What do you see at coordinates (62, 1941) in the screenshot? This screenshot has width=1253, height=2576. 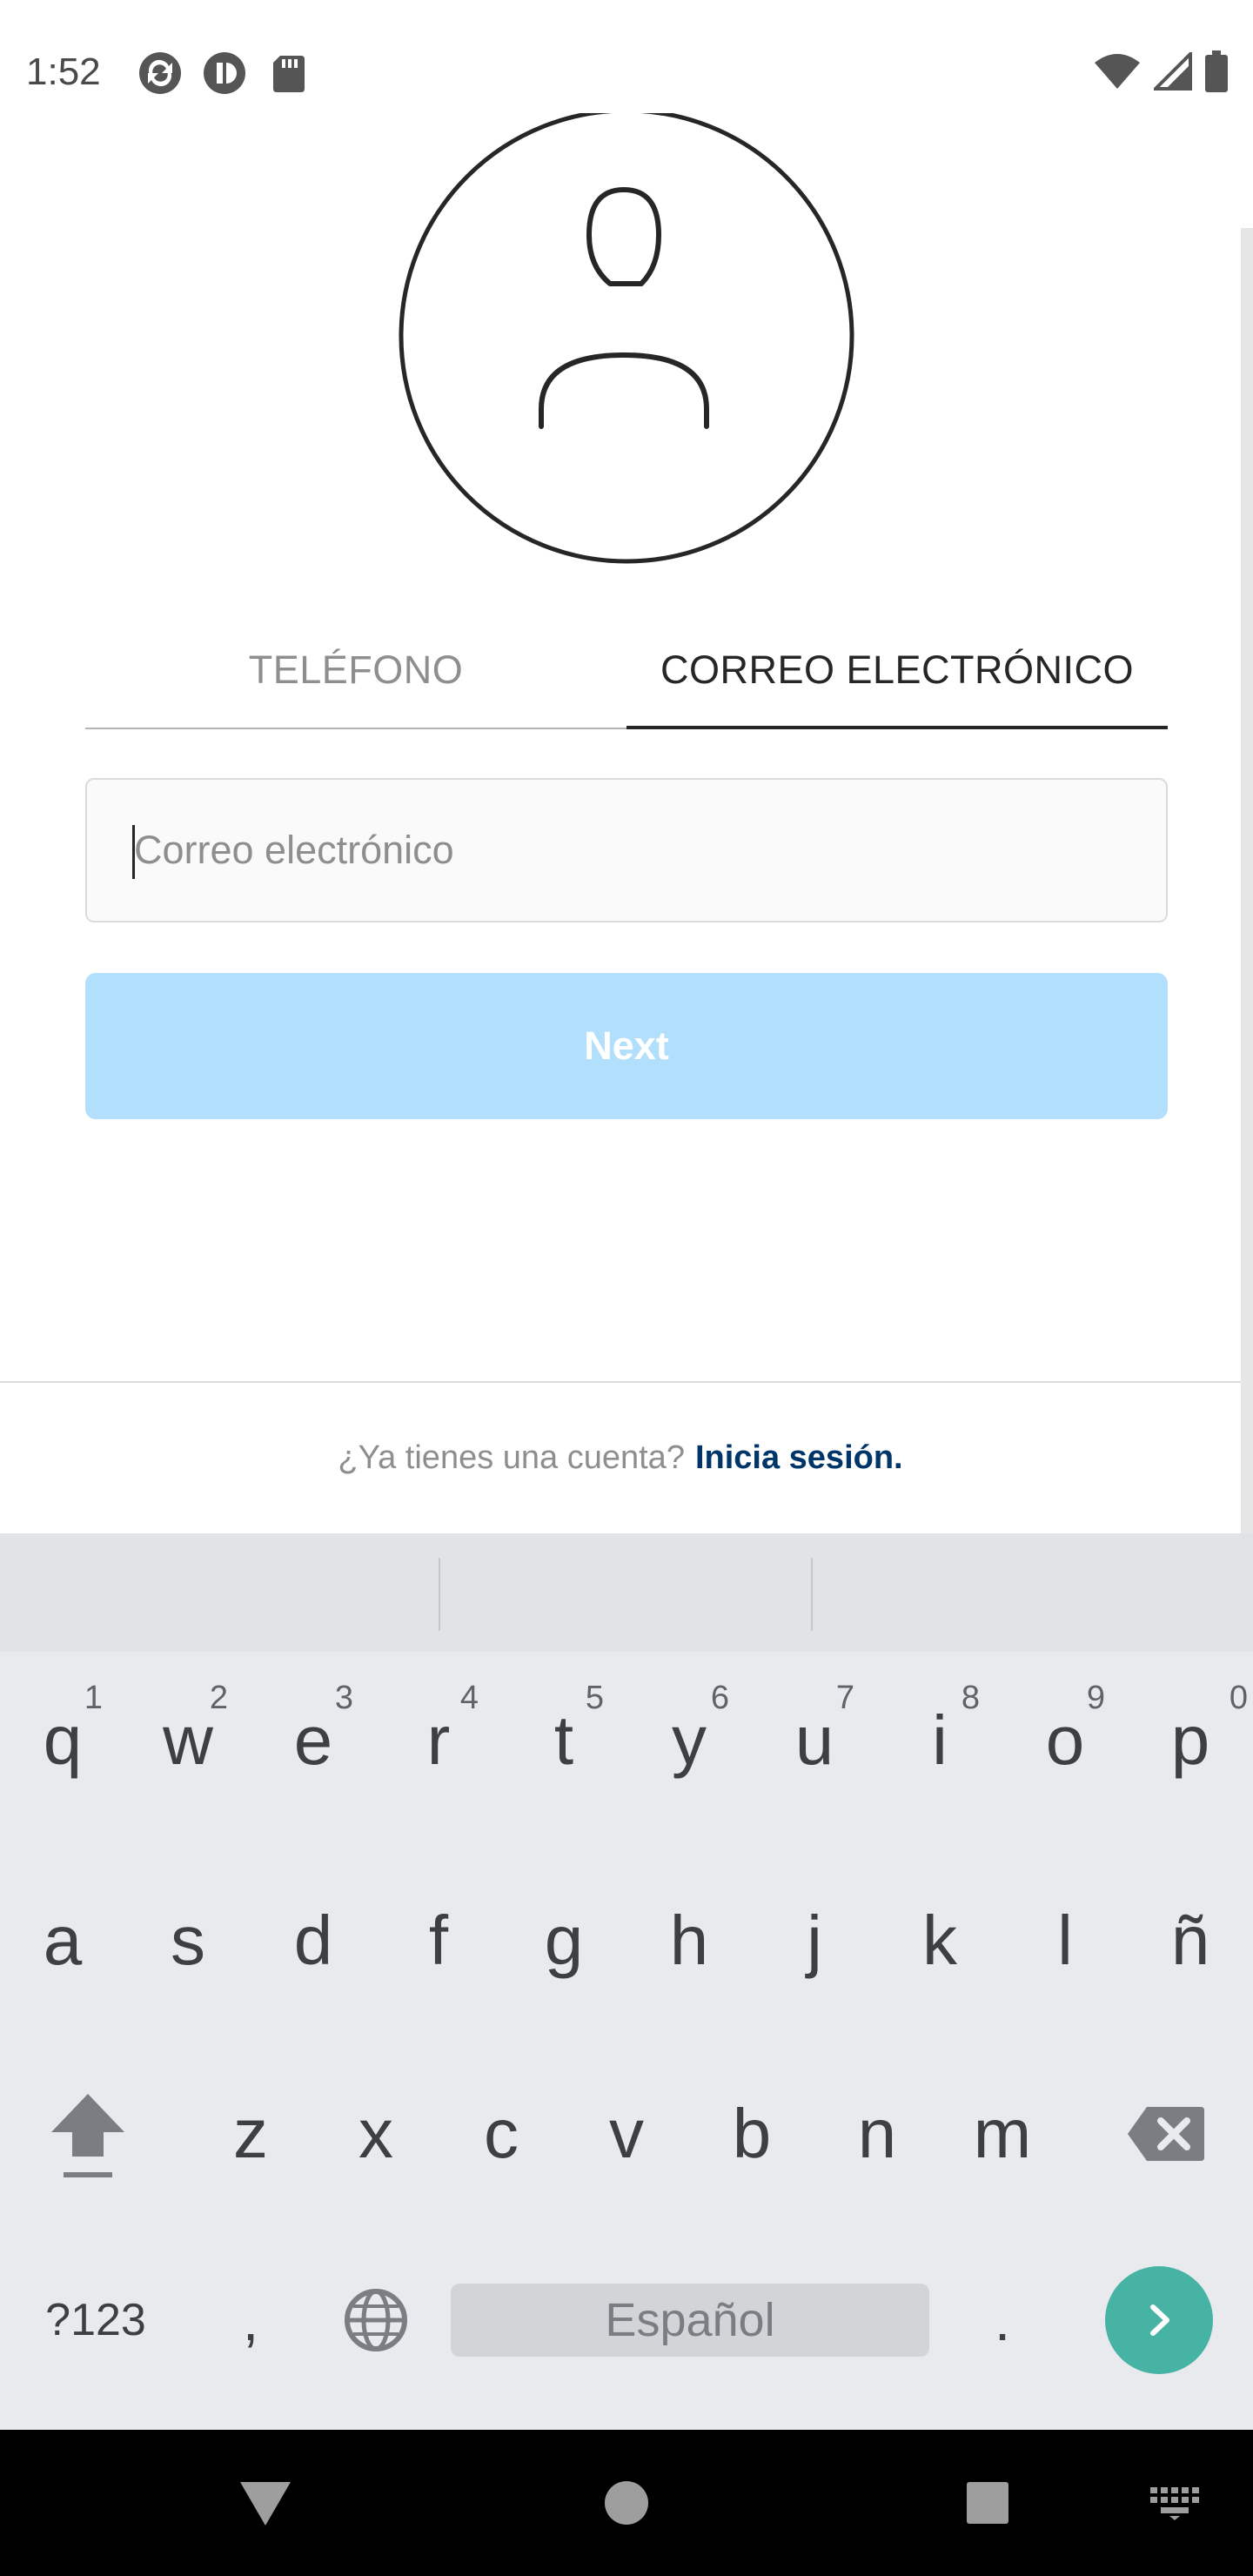 I see `key-a: a` at bounding box center [62, 1941].